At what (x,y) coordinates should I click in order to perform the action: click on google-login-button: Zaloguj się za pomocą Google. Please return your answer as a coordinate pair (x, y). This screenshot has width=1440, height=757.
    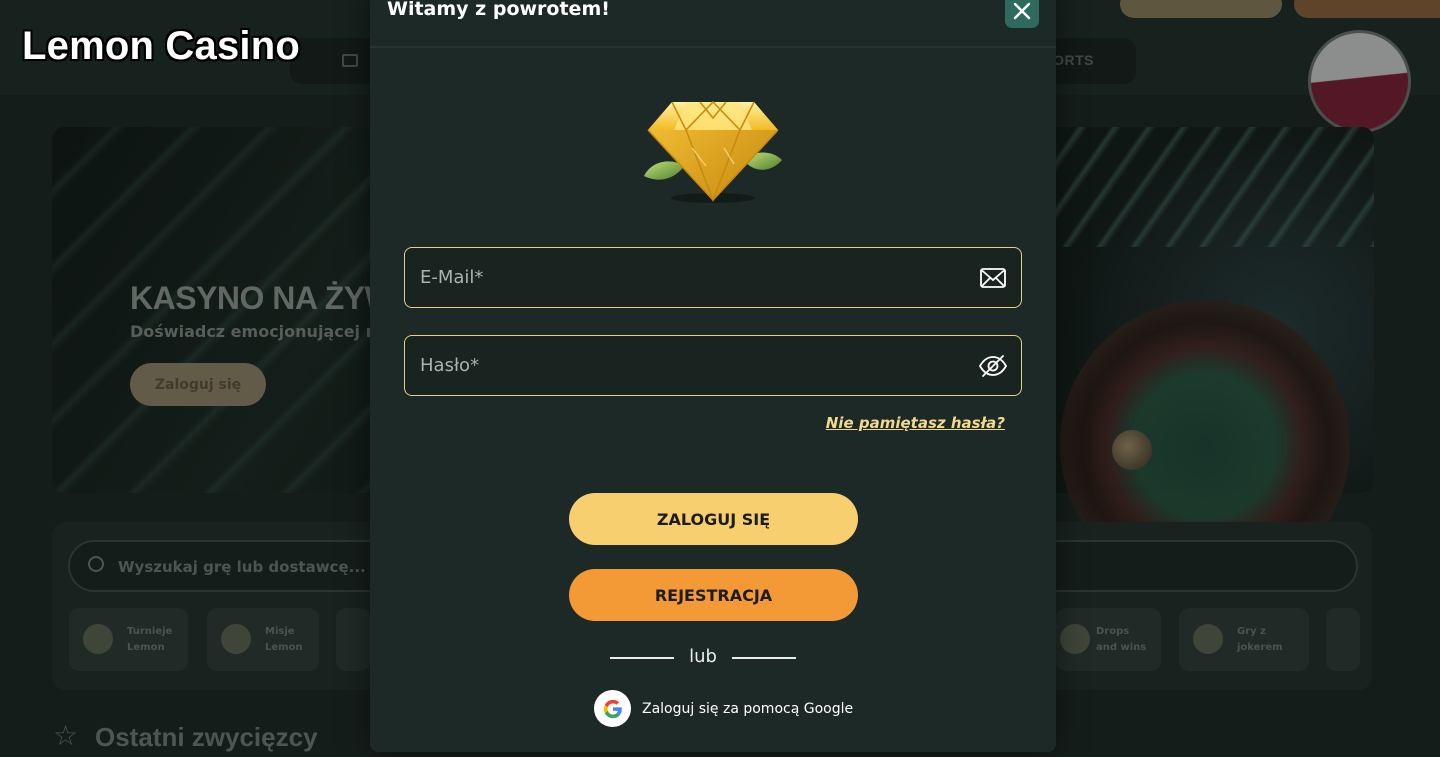
    Looking at the image, I should click on (723, 708).